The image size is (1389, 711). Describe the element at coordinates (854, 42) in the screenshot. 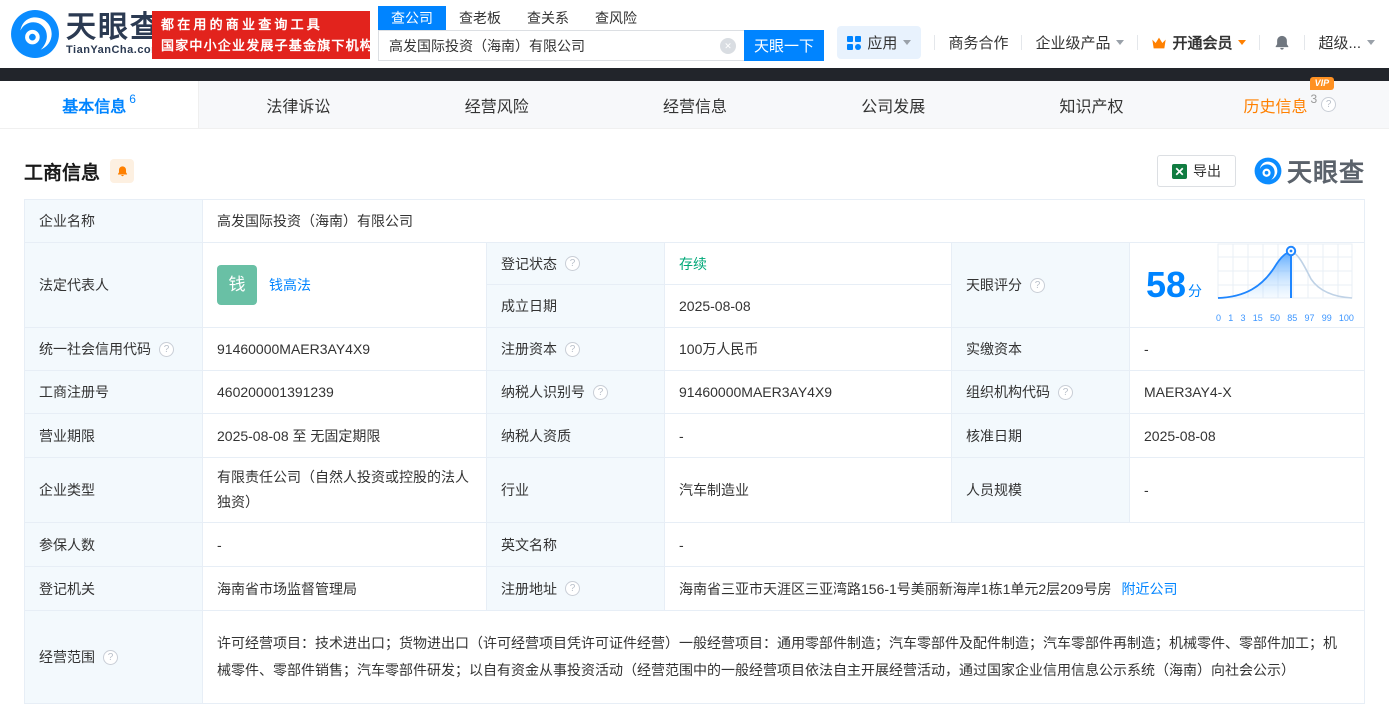

I see `apps-grid-icon` at that location.